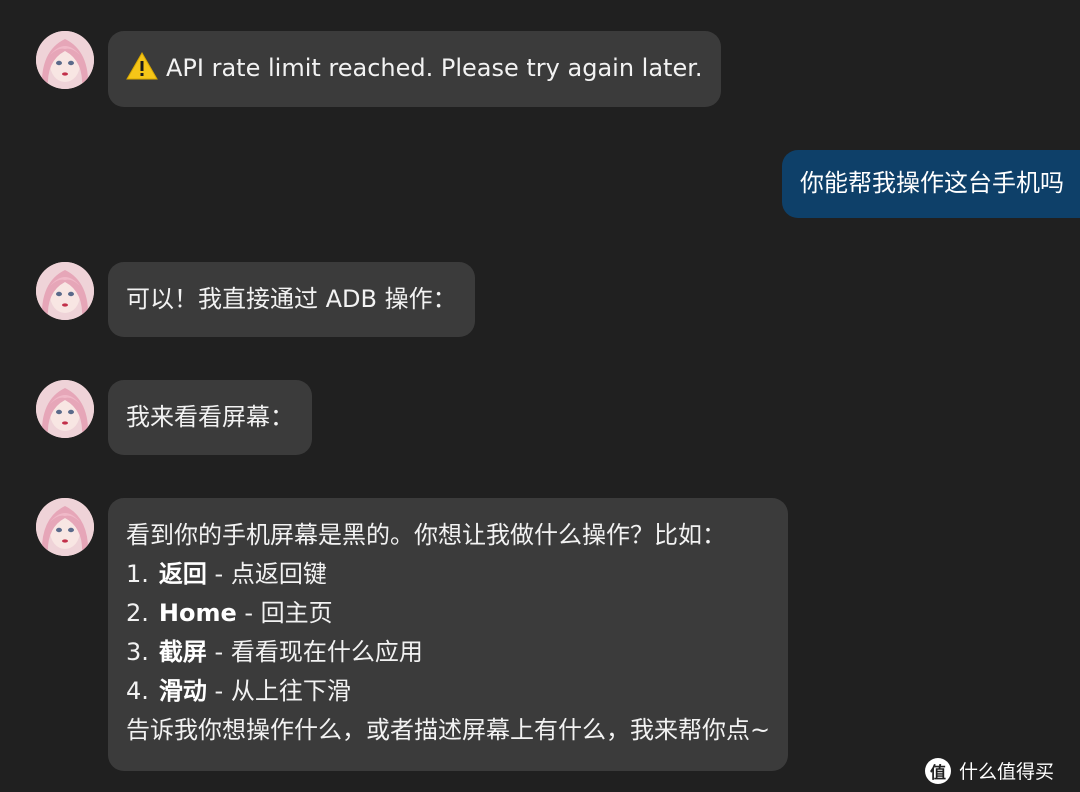 This screenshot has width=1080, height=792. What do you see at coordinates (274, 652) in the screenshot?
I see `list-item: 3. 截屏 - 看看现在什么应用` at bounding box center [274, 652].